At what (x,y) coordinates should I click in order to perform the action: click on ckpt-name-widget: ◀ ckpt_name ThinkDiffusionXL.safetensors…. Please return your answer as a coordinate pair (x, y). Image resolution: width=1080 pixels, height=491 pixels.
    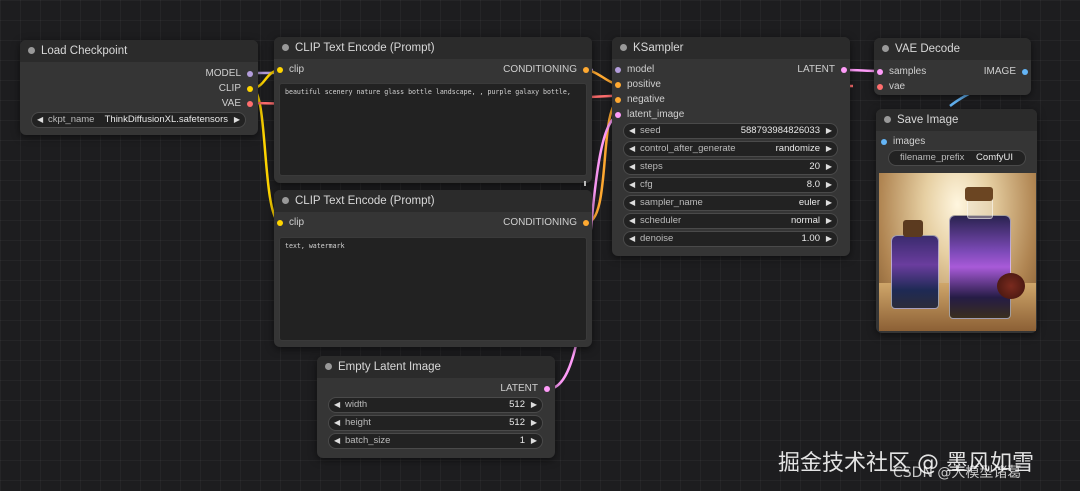
    Looking at the image, I should click on (138, 120).